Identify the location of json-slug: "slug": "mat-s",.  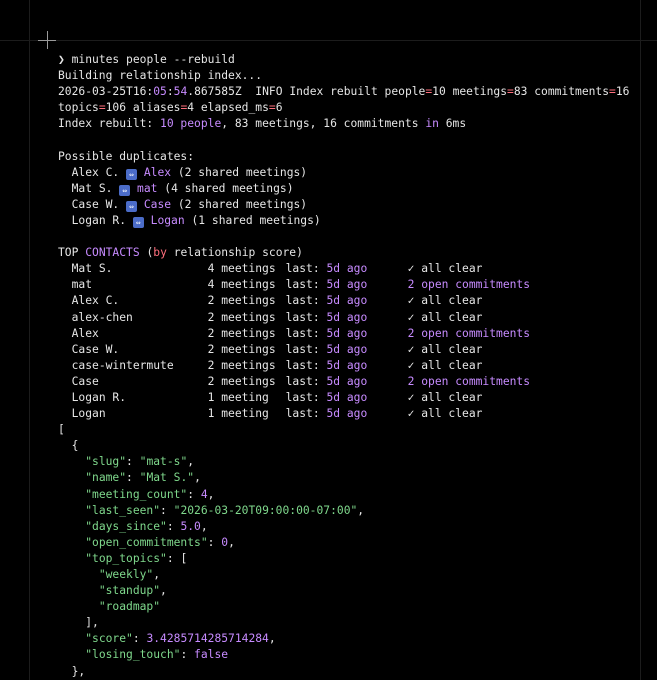
(140, 462).